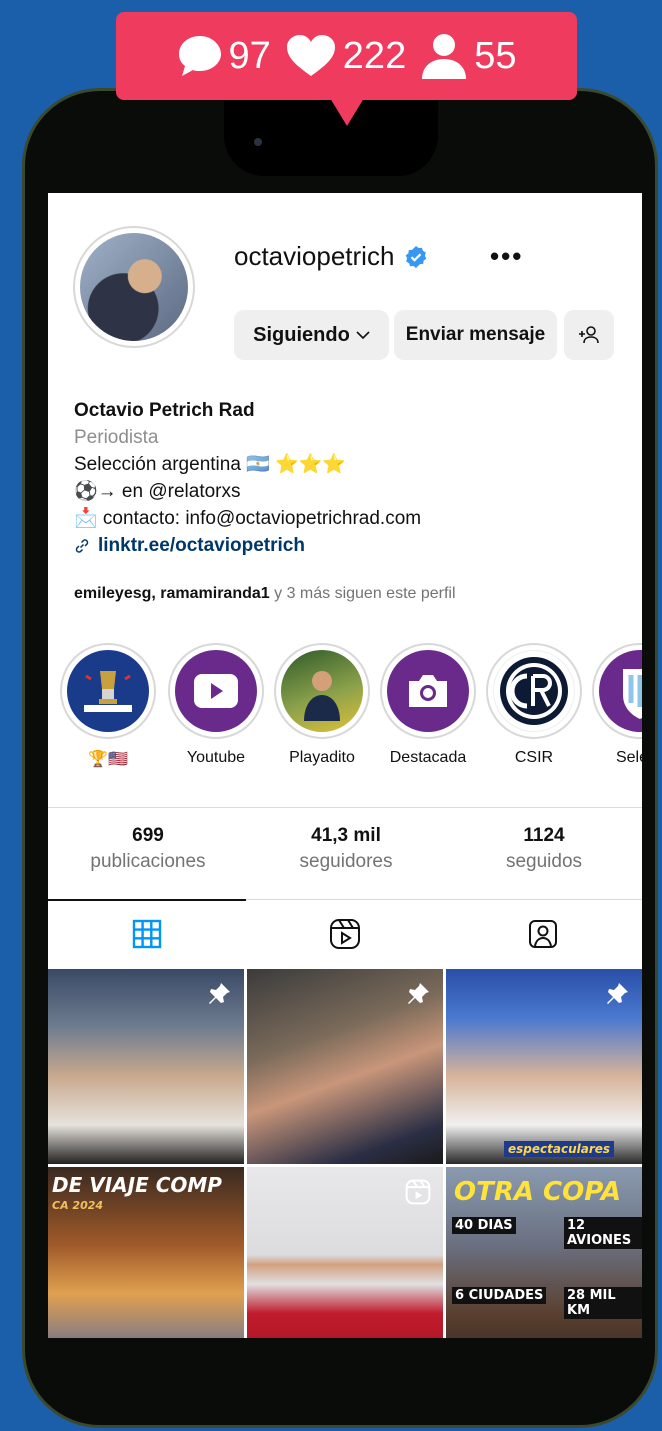 The image size is (662, 1431). What do you see at coordinates (201, 545) in the screenshot?
I see `profile-link-text: linktr.ee/octaviopetrich` at bounding box center [201, 545].